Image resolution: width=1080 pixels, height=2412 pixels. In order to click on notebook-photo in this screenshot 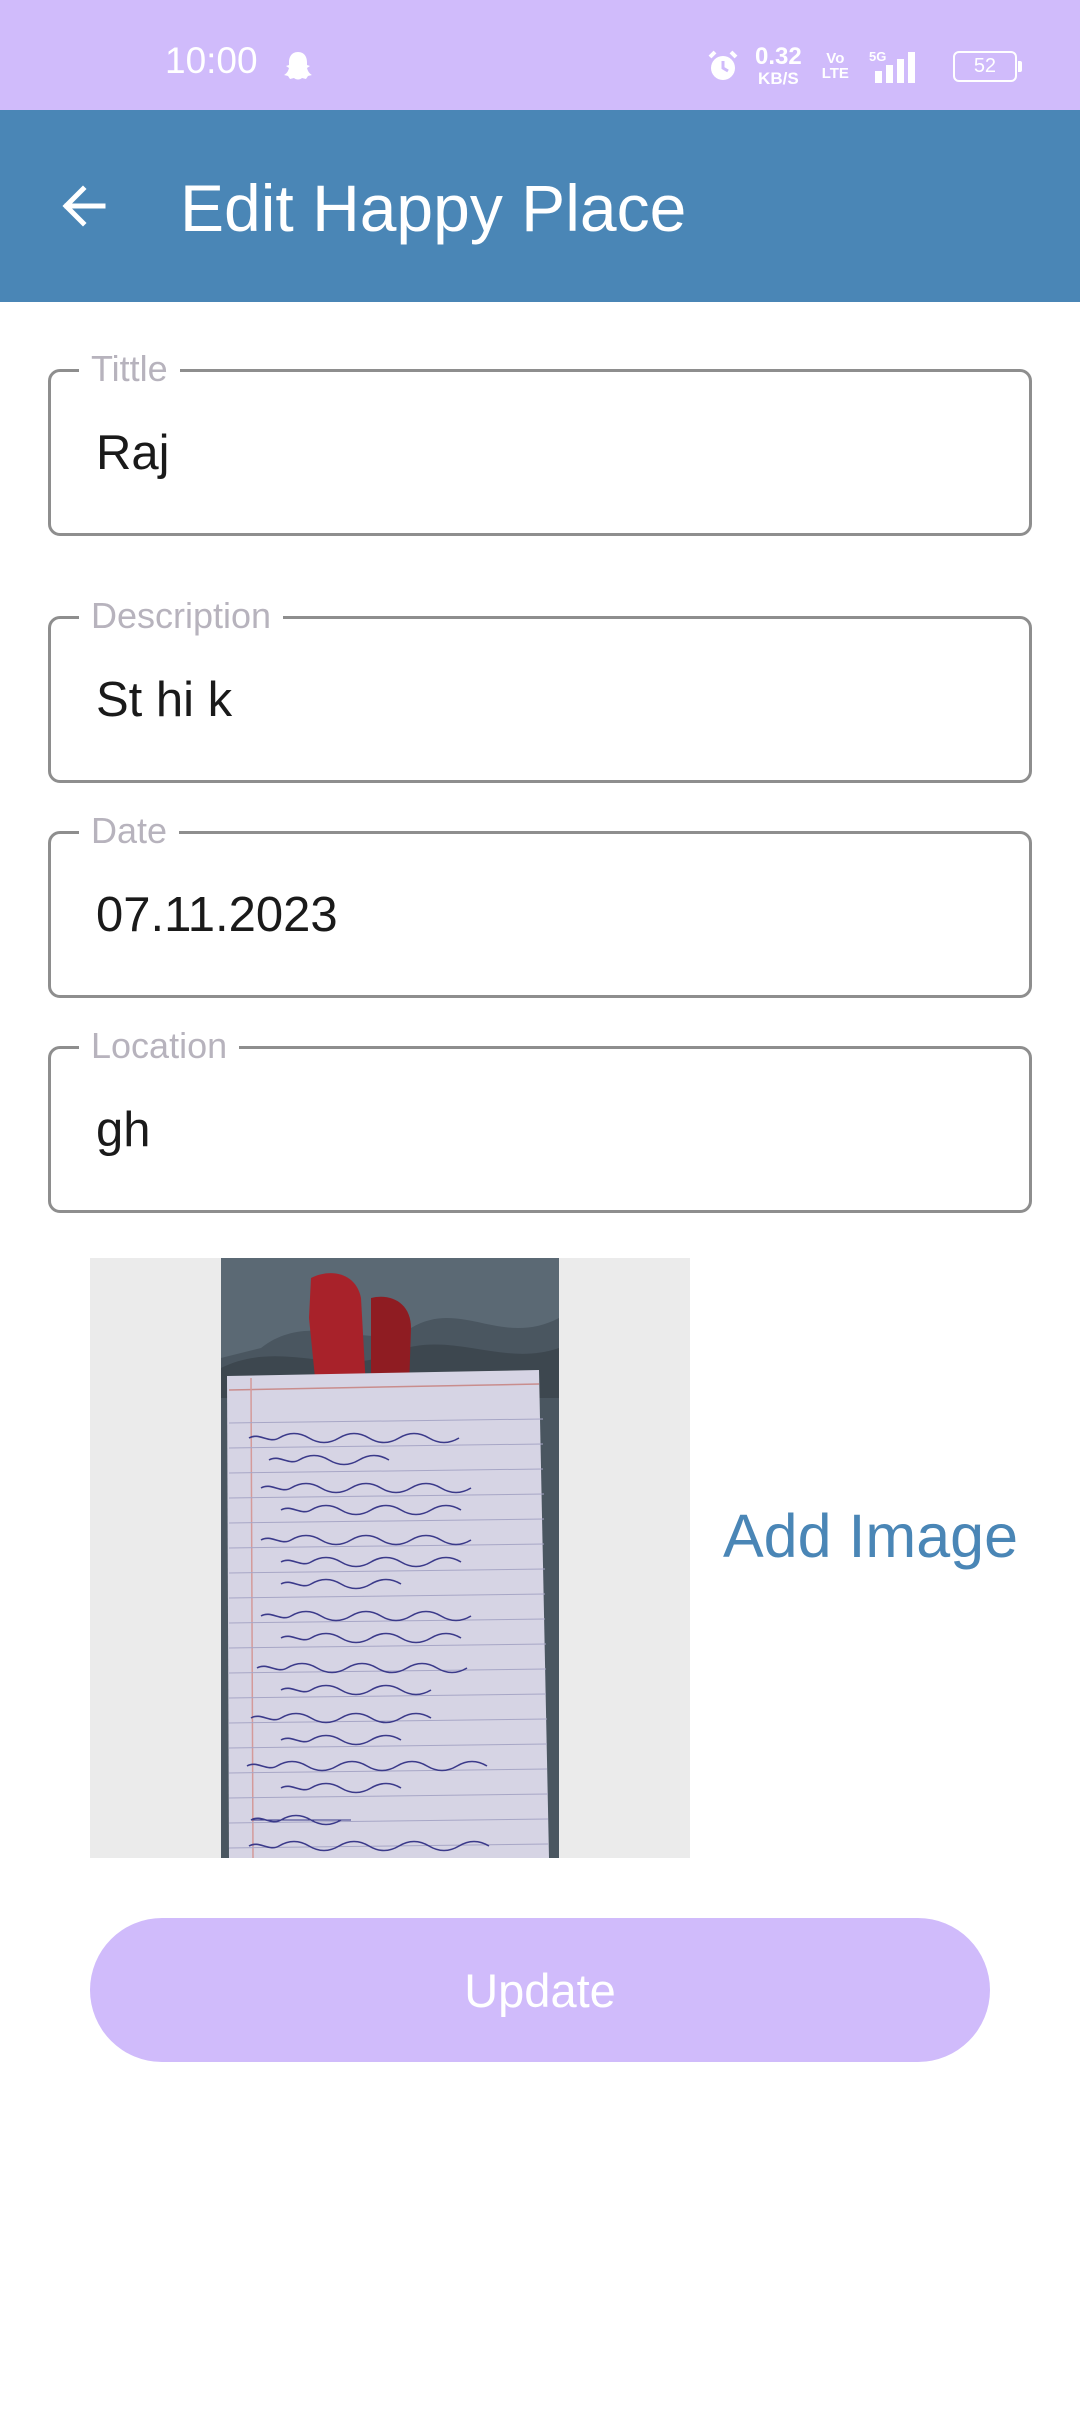, I will do `click(390, 1558)`.